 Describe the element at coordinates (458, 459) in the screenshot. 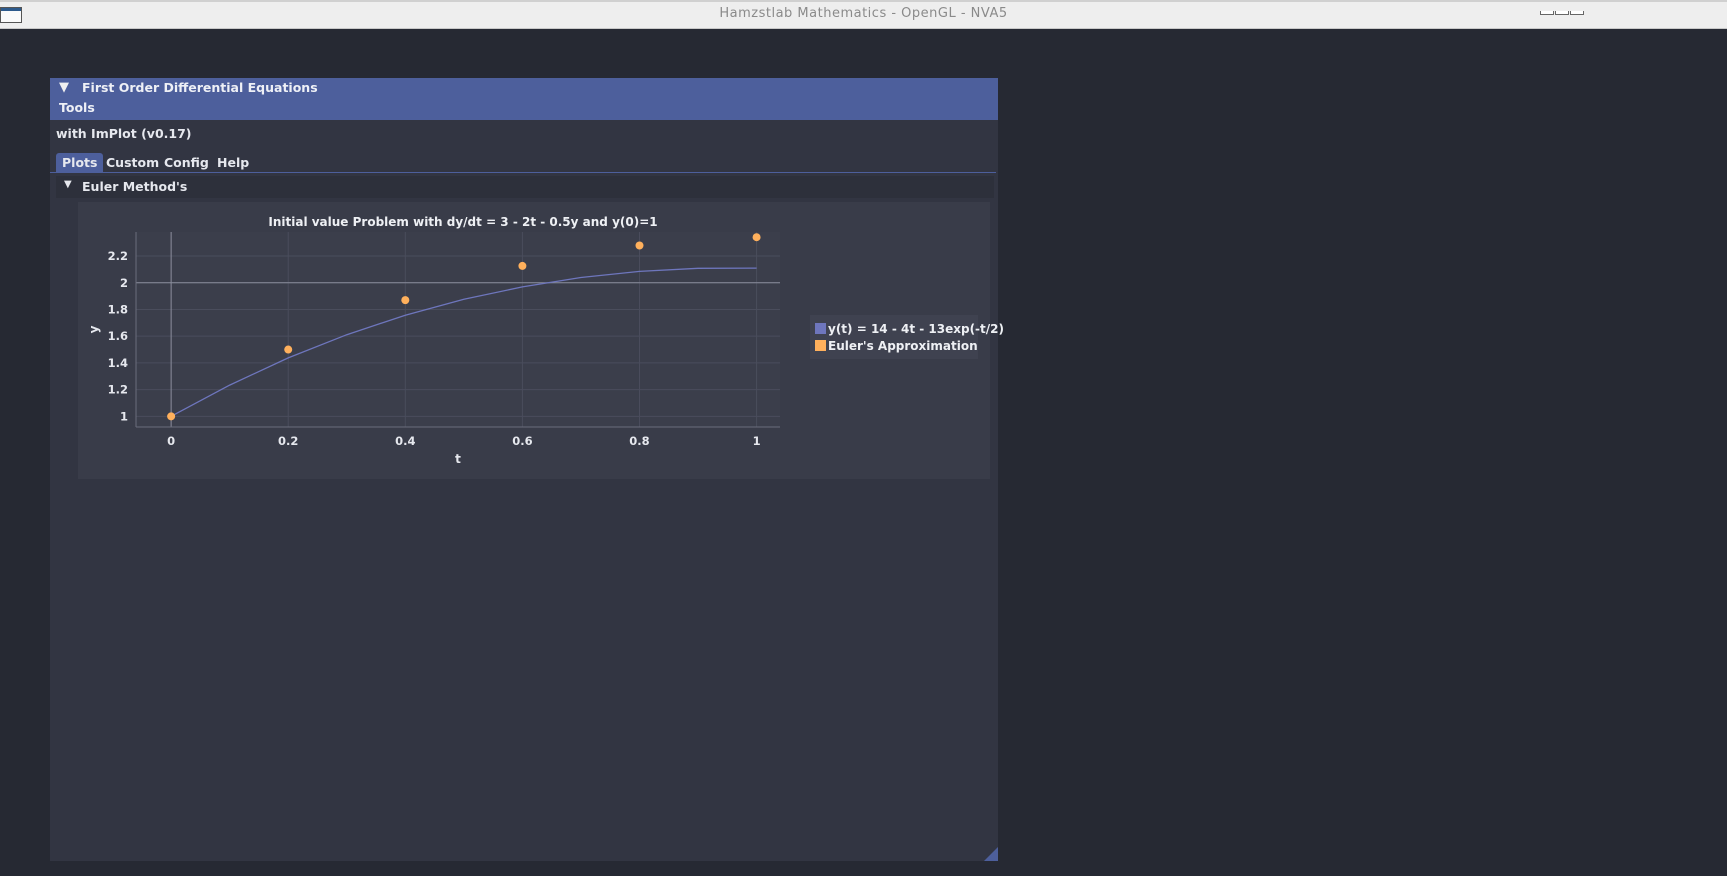

I see `x-axis-label: t` at that location.